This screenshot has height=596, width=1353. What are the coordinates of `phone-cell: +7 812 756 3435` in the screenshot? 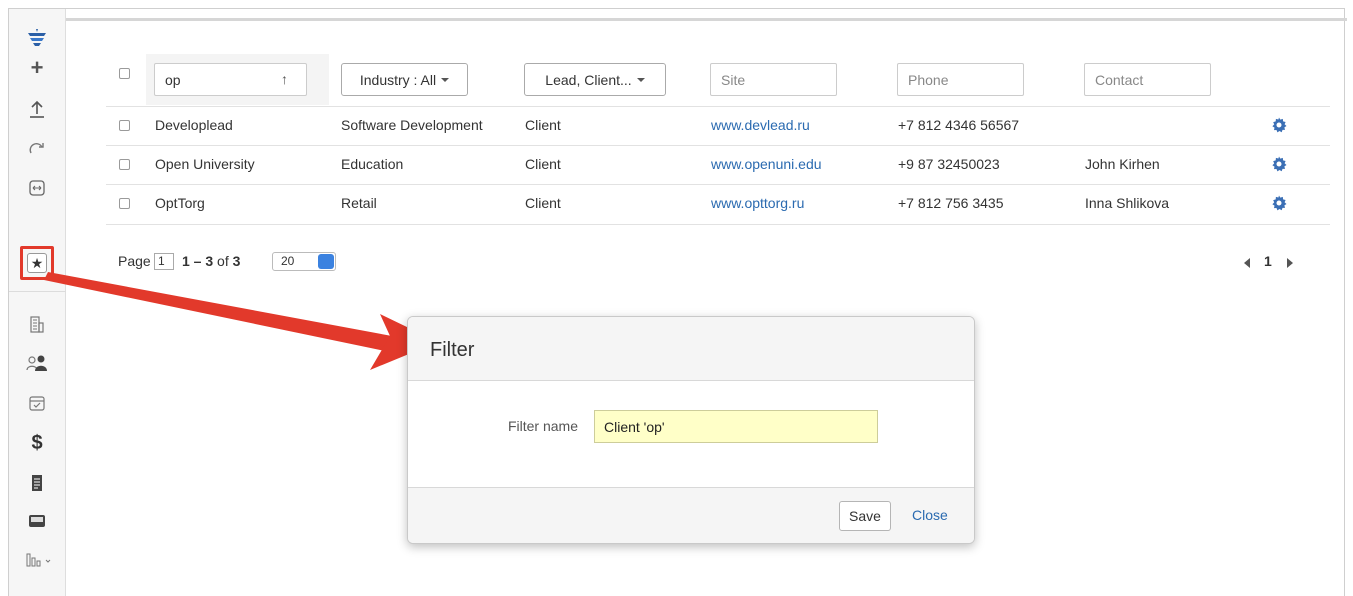 It's located at (951, 203).